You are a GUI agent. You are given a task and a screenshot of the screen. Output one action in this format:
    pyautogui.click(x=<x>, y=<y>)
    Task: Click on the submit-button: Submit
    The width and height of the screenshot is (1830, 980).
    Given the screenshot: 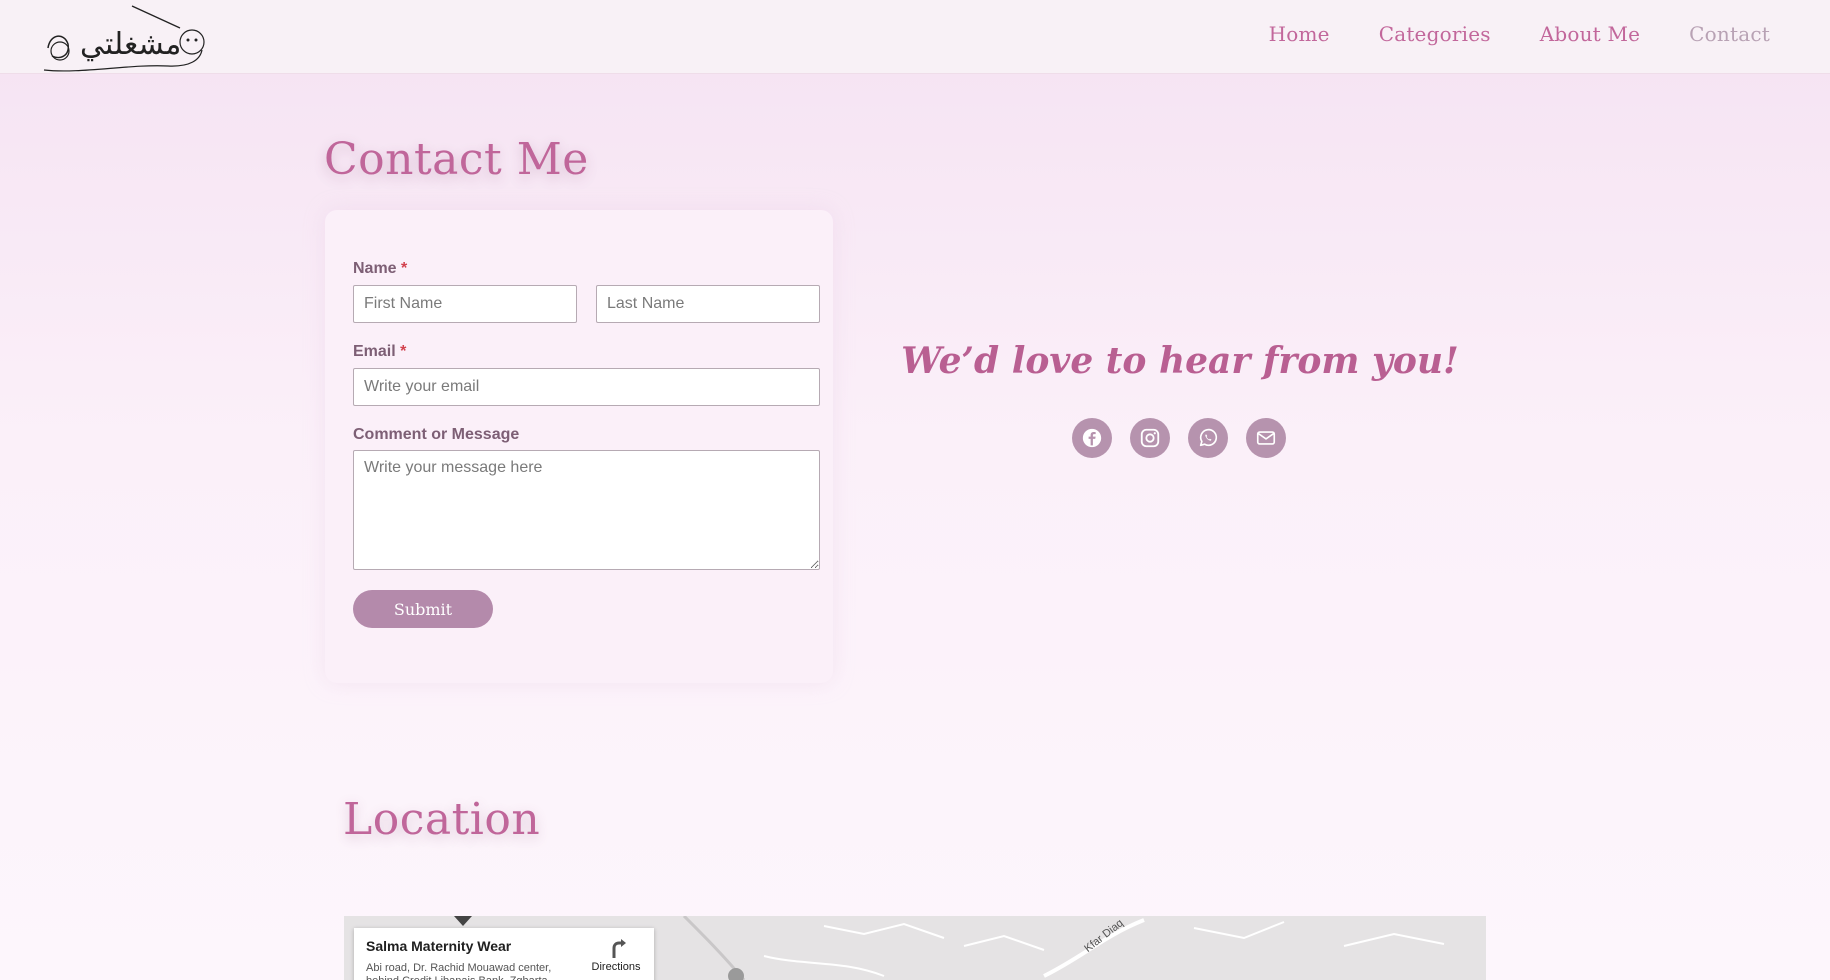 What is the action you would take?
    pyautogui.click(x=423, y=609)
    